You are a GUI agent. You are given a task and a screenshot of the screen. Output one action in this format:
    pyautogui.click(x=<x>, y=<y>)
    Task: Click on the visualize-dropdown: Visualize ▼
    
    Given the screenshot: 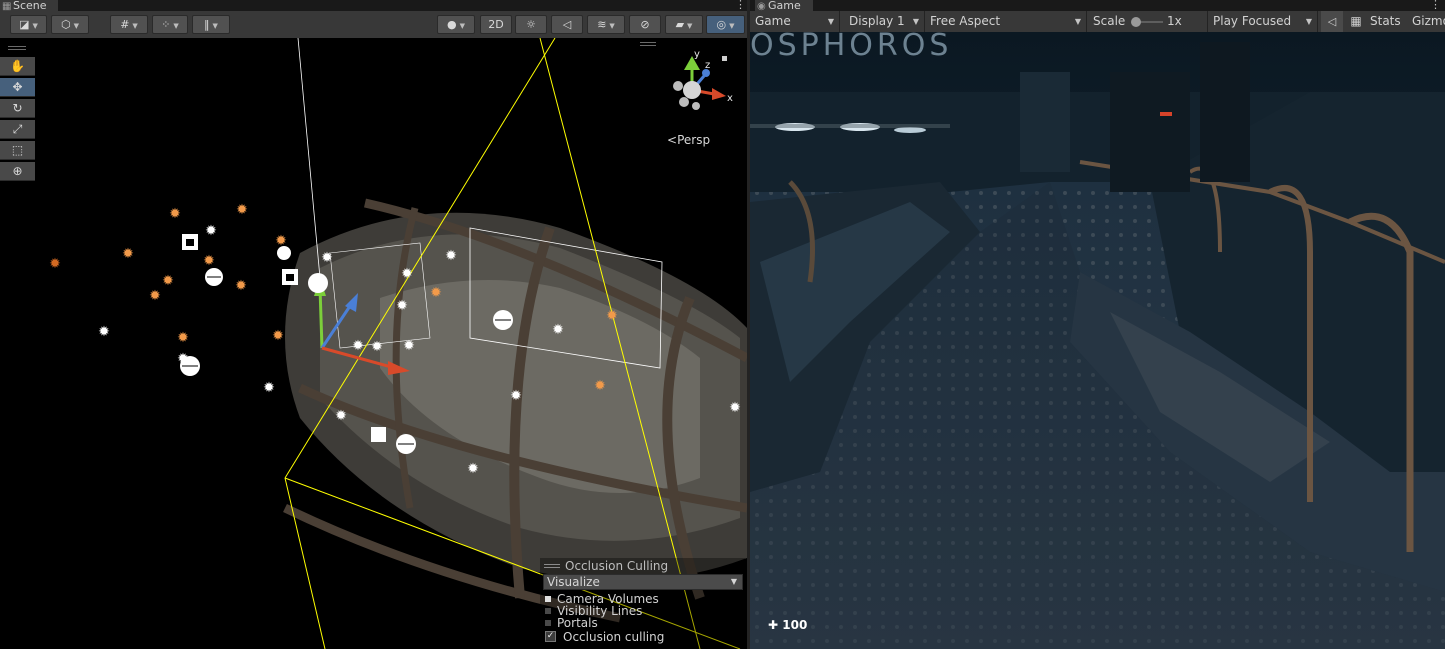 What is the action you would take?
    pyautogui.click(x=643, y=582)
    